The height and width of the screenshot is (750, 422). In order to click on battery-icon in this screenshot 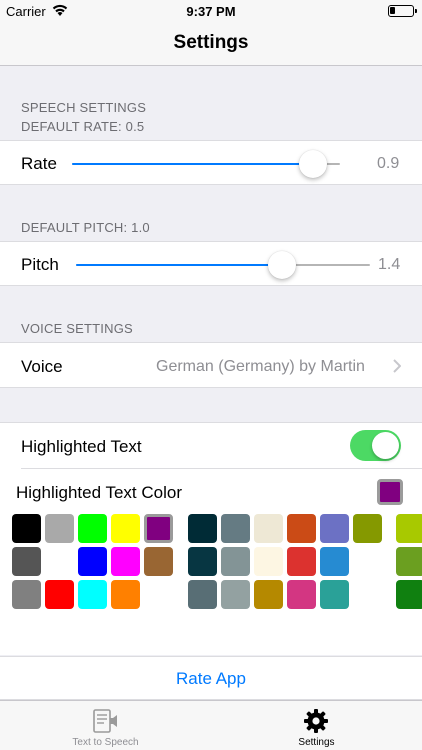, I will do `click(402, 11)`.